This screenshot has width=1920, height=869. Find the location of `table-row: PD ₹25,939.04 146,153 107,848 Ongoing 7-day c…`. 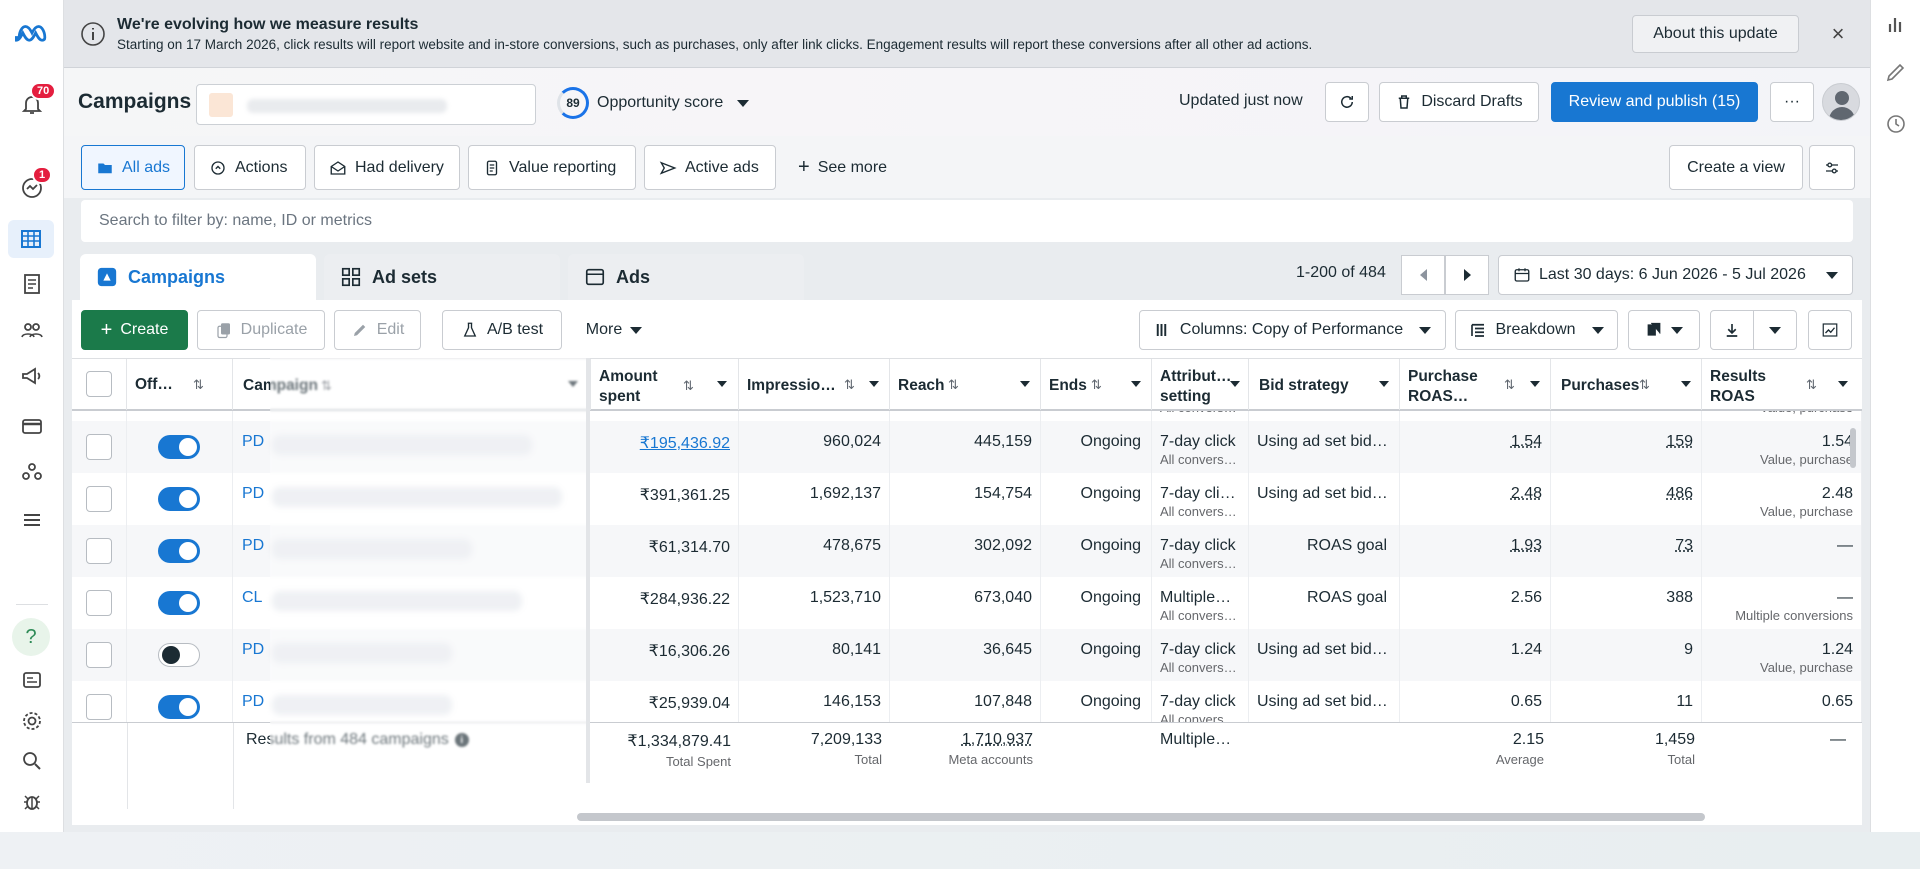

table-row: PD ₹25,939.04 146,153 107,848 Ongoing 7-day c… is located at coordinates (967, 701).